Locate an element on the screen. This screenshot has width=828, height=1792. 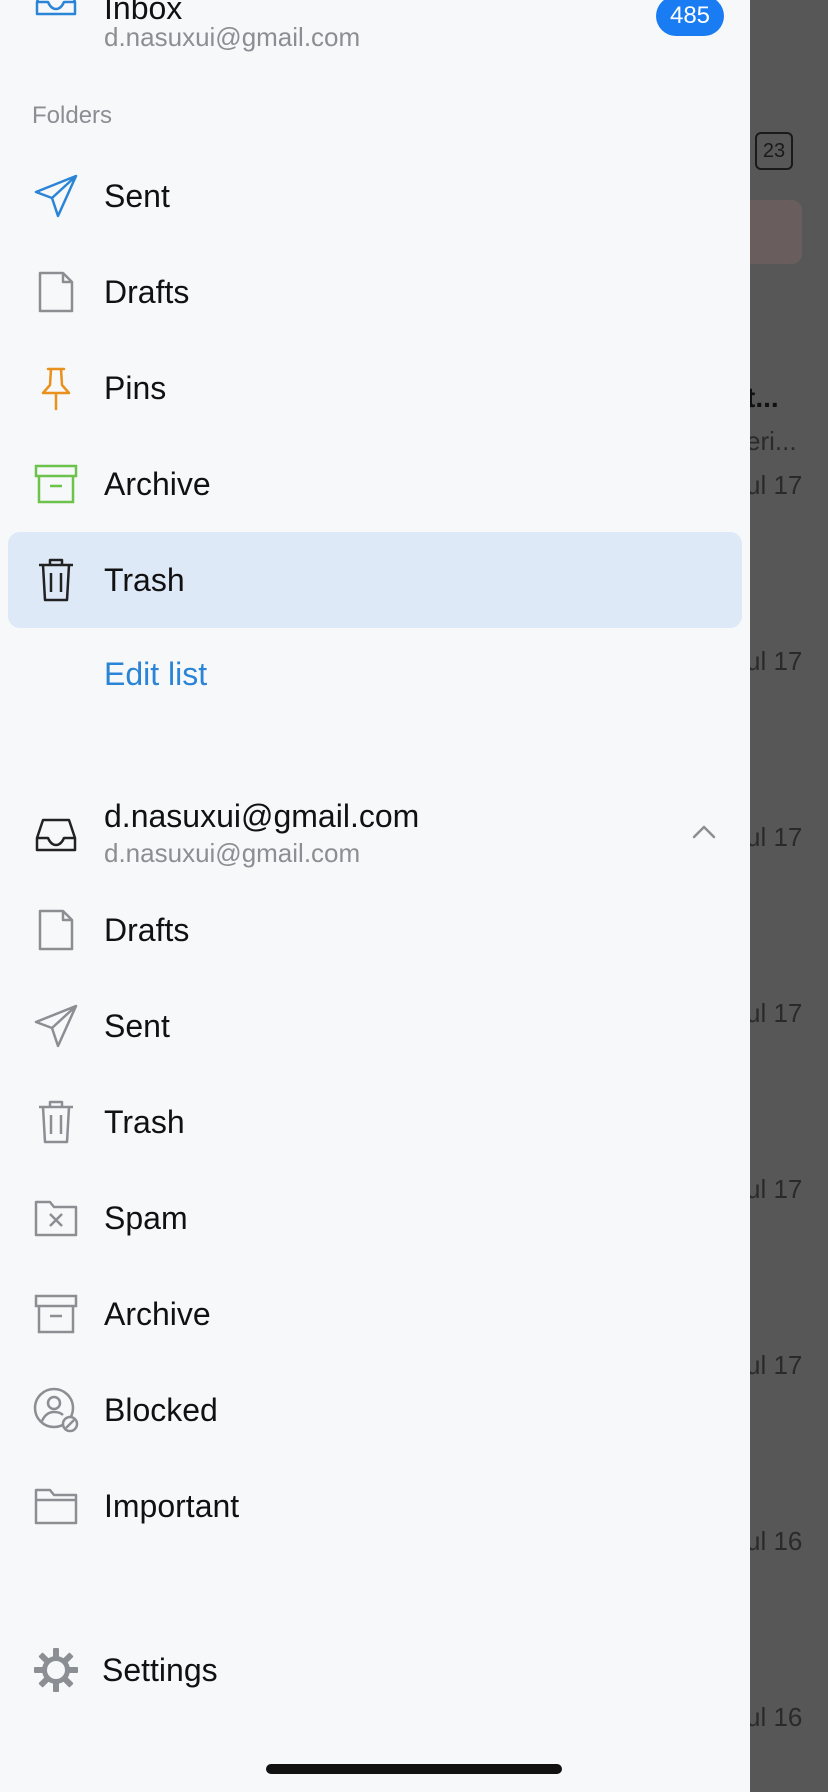
folder-label: Pins is located at coordinates (135, 387).